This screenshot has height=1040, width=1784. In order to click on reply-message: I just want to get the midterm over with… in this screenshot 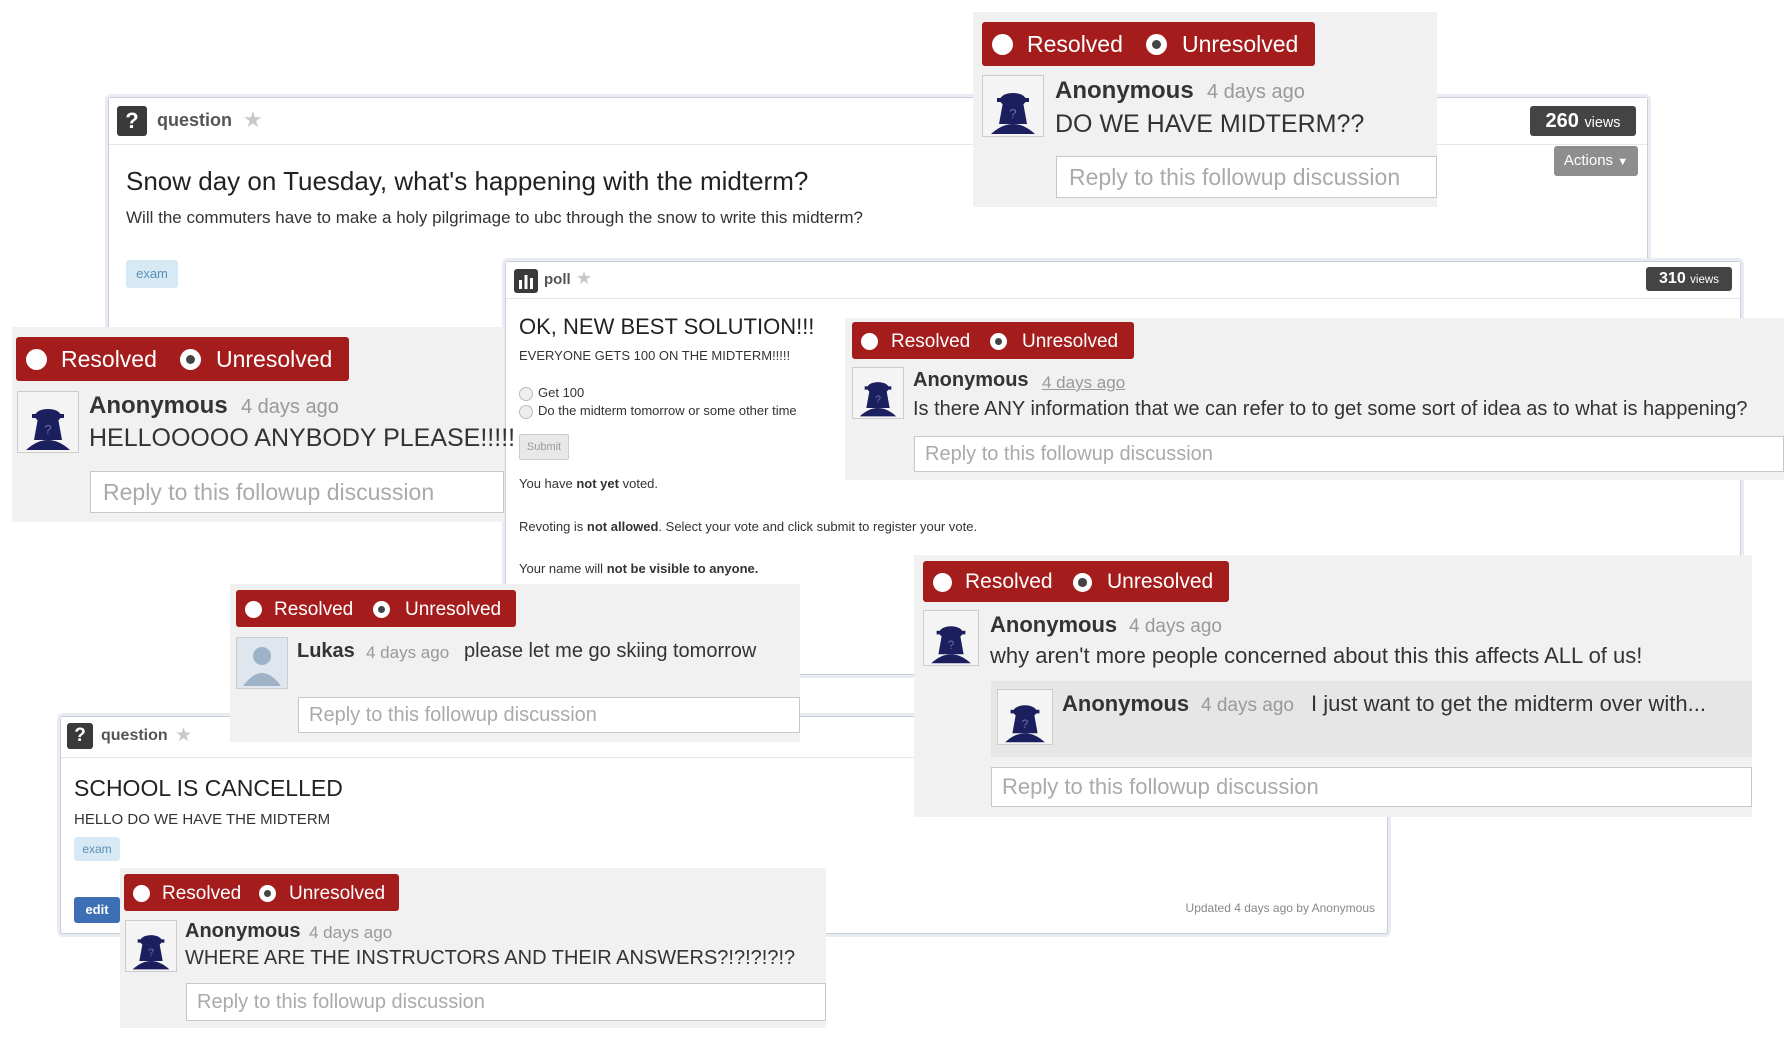, I will do `click(1508, 703)`.